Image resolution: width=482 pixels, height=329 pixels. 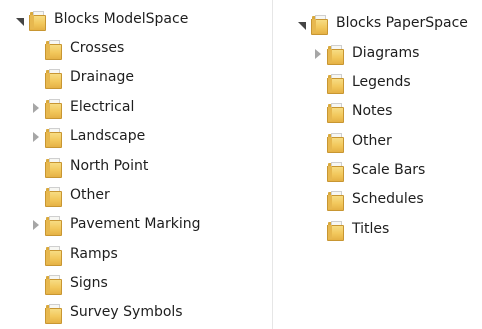 I want to click on tree-item-label: Survey Symbols, so click(x=126, y=312).